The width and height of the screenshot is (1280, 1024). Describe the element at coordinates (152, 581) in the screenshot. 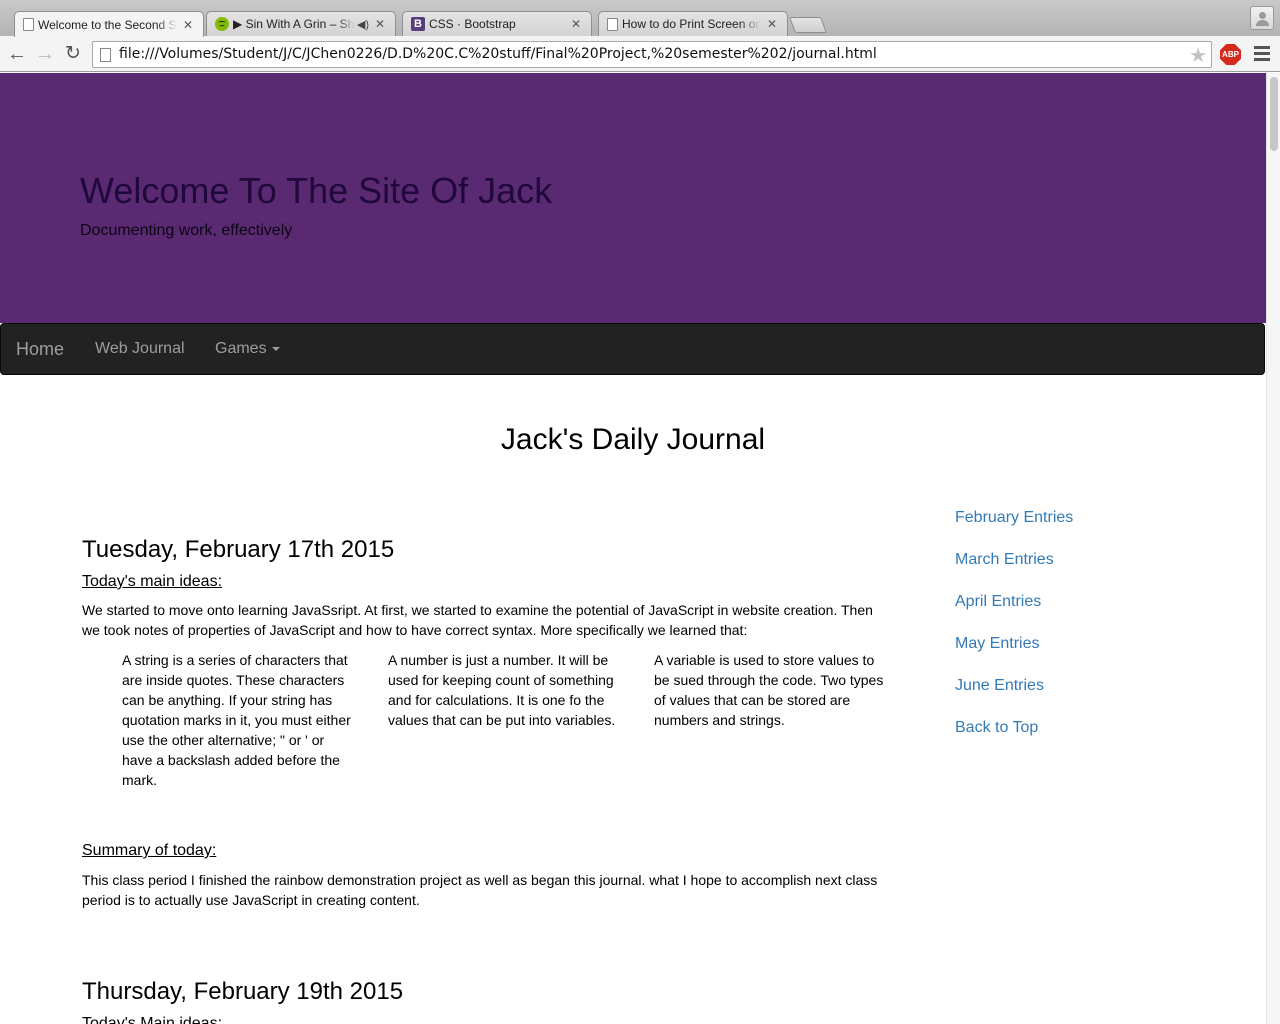

I see `main-ideas-label: Today's main ideas:` at that location.